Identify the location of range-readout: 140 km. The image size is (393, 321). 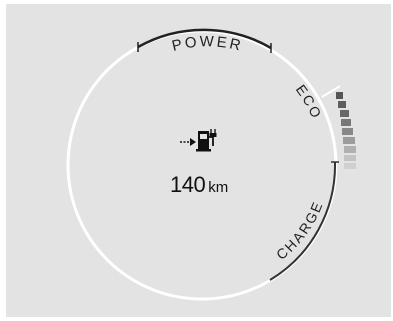
(199, 185).